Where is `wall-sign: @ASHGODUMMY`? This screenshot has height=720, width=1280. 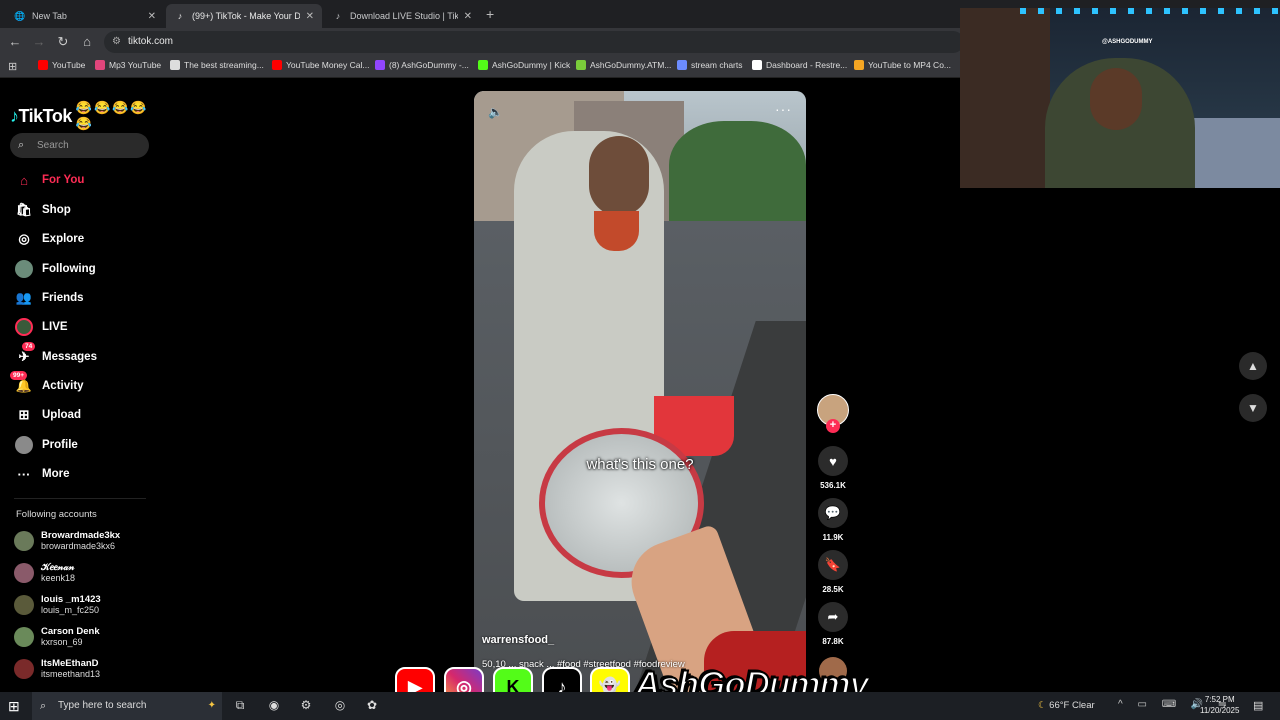
wall-sign: @ASHGODUMMY is located at coordinates (1127, 42).